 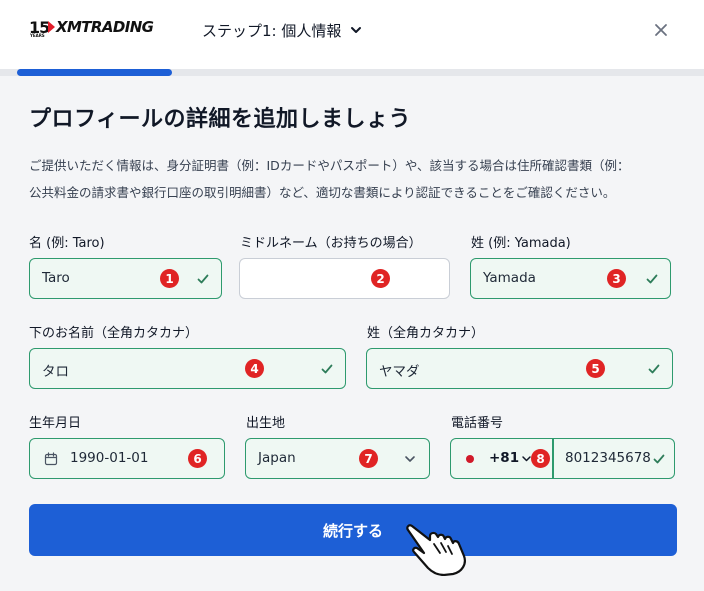 I want to click on country-code-value: +81, so click(x=504, y=458).